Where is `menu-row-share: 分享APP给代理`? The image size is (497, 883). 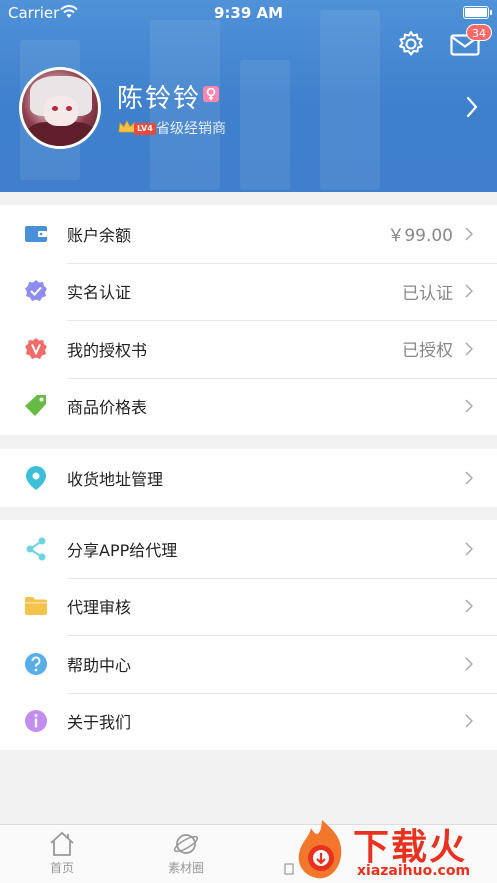 menu-row-share: 分享APP给代理 is located at coordinates (248, 549).